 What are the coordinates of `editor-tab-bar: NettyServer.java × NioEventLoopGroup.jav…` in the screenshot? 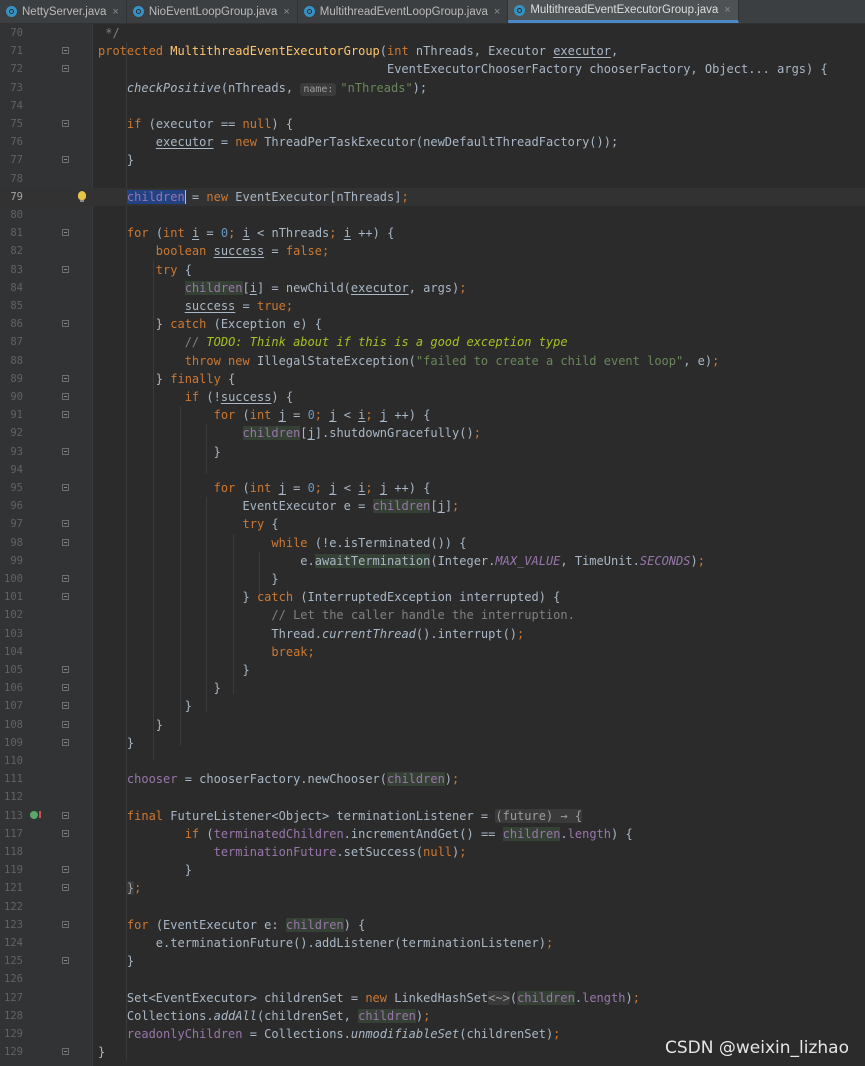 It's located at (432, 12).